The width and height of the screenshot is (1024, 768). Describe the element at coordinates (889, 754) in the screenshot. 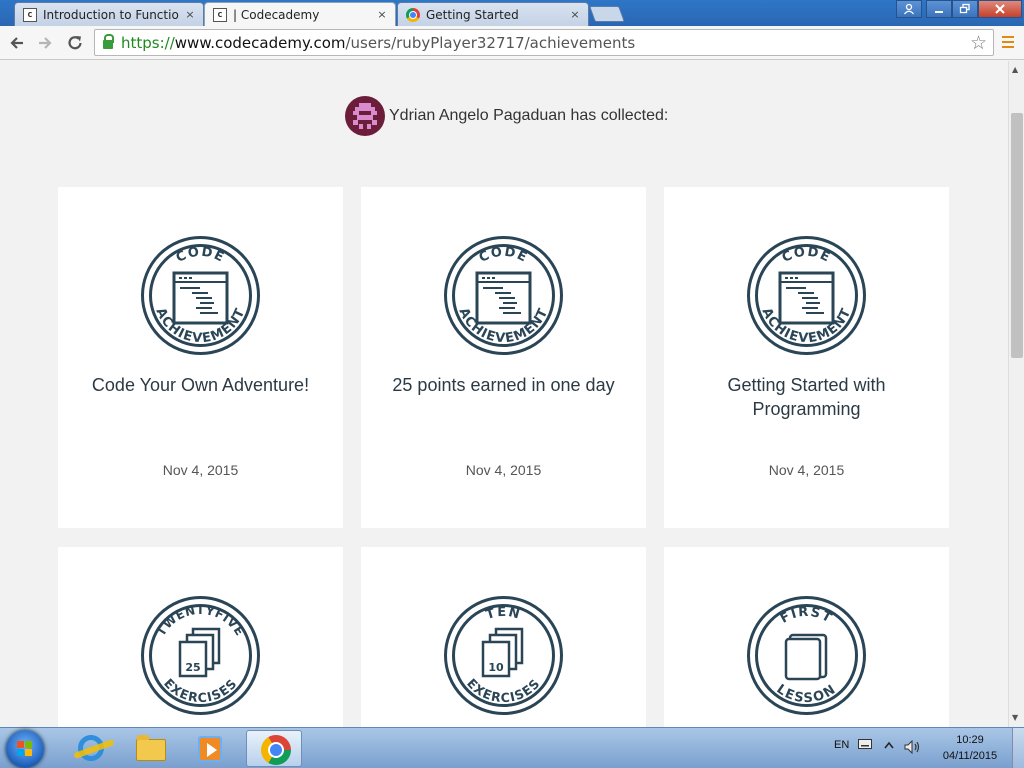

I see `show-hidden-icons-icon` at that location.